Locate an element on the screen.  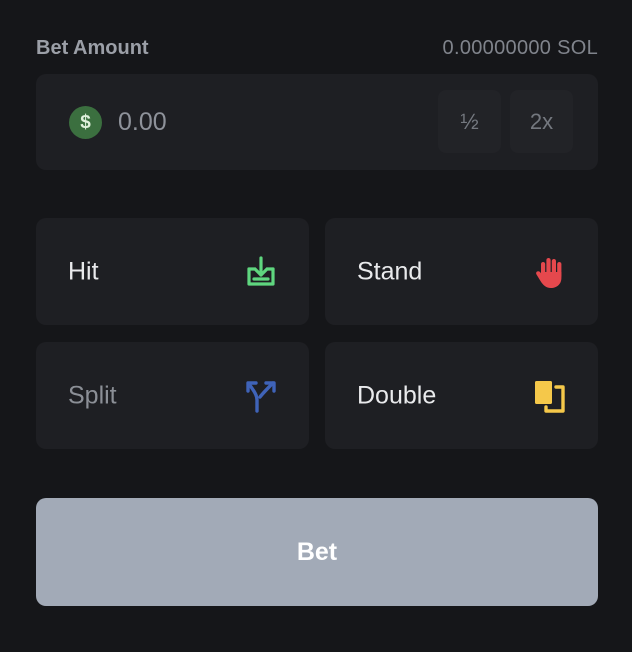
bet-amount-input is located at coordinates (268, 122).